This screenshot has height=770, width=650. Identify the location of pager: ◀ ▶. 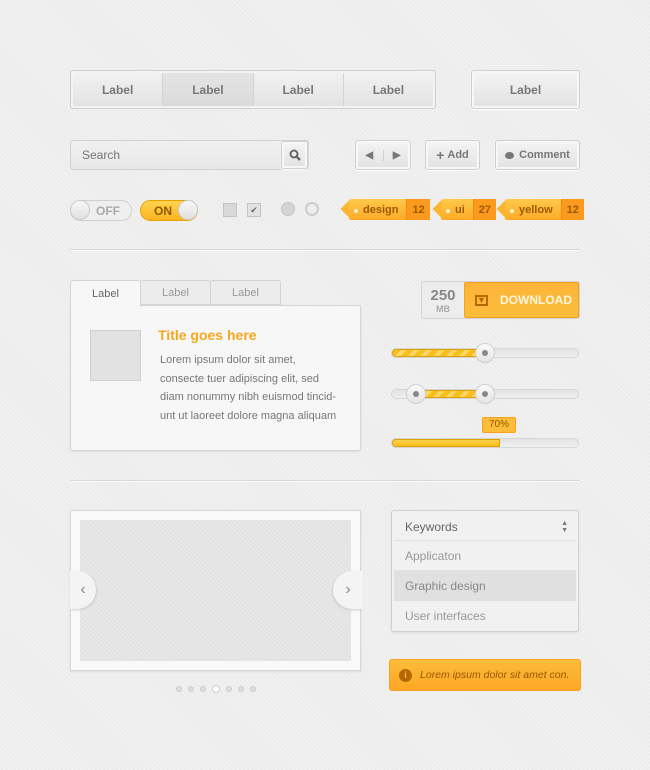
(383, 155).